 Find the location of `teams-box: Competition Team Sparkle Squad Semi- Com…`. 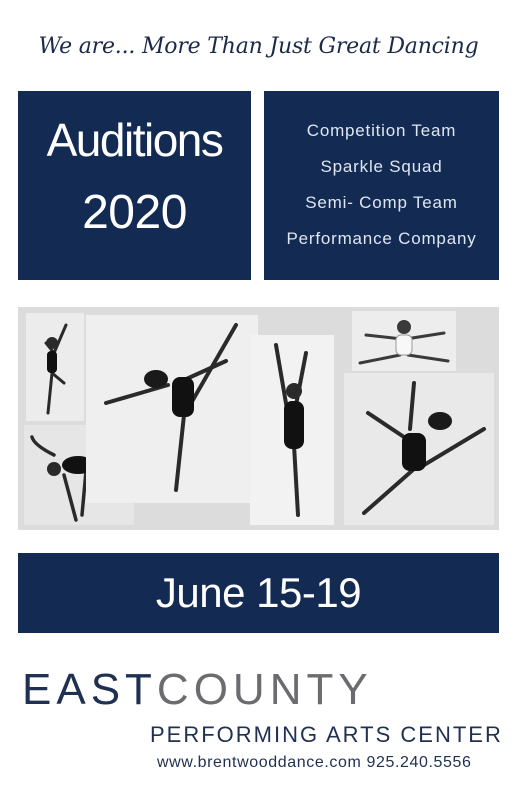

teams-box: Competition Team Sparkle Squad Semi- Com… is located at coordinates (381, 185).